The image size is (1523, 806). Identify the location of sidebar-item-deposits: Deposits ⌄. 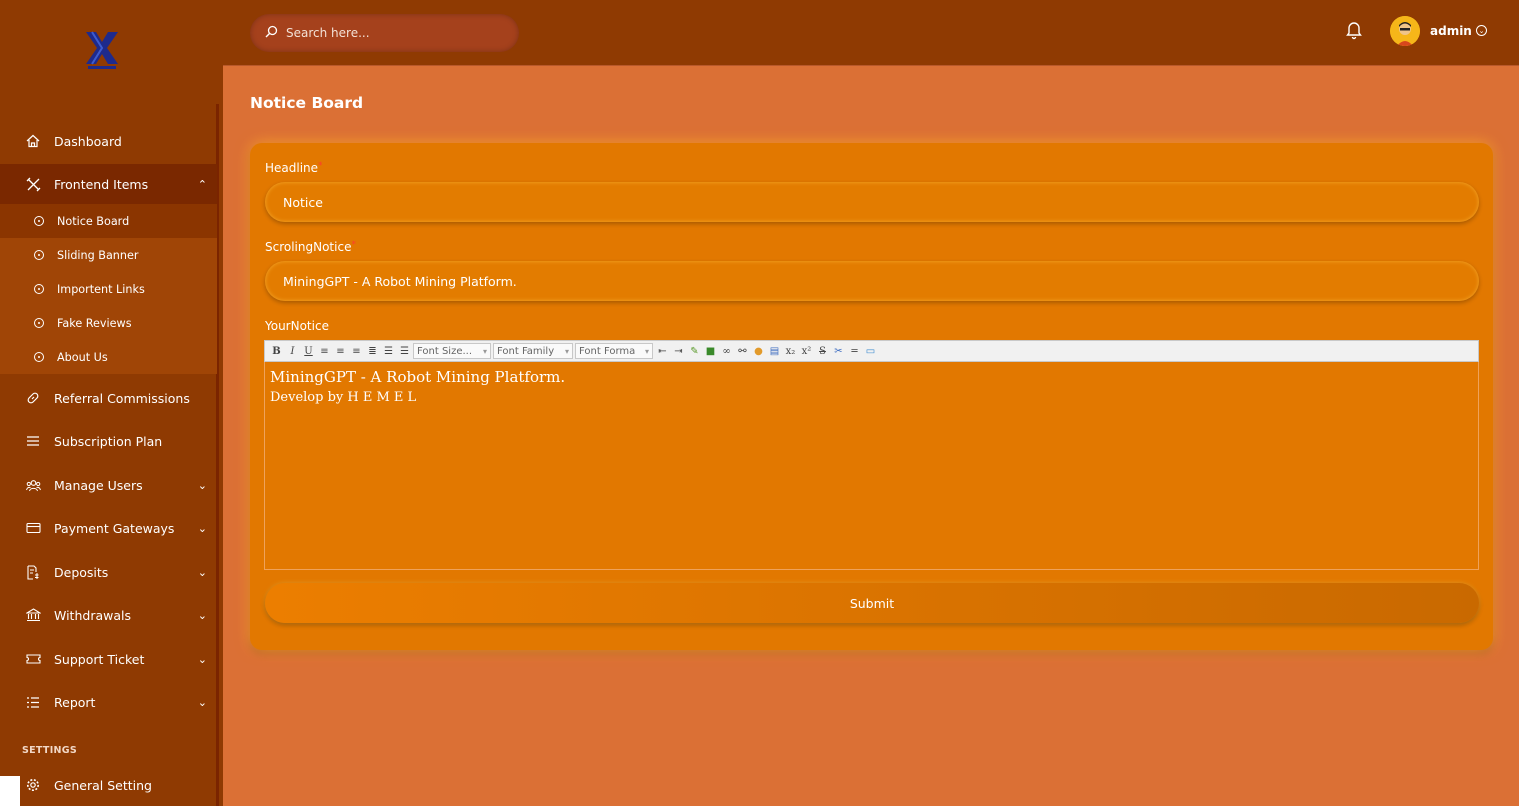
(108, 572).